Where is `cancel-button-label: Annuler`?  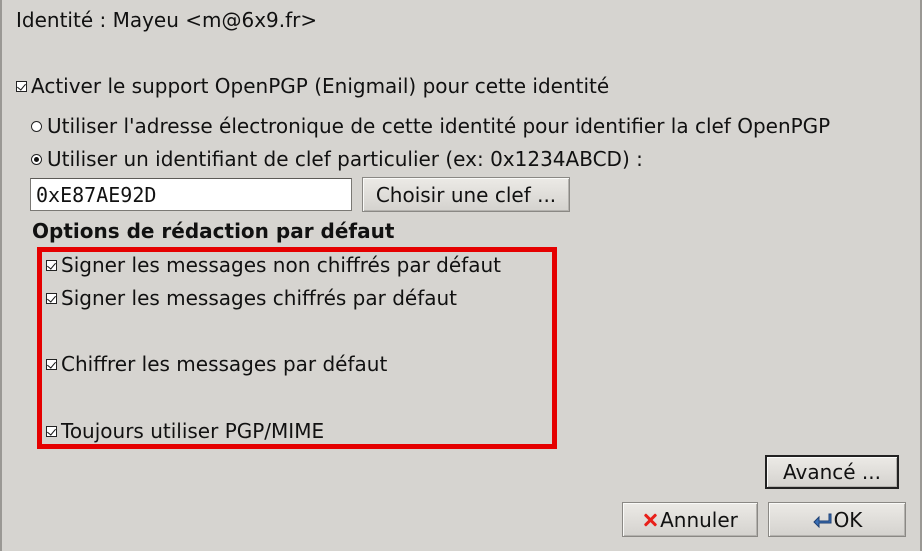 cancel-button-label: Annuler is located at coordinates (699, 519).